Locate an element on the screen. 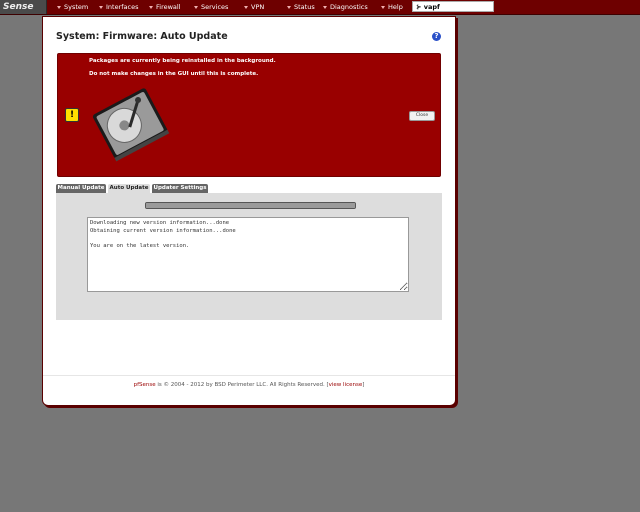 Image resolution: width=640 pixels, height=512 pixels. hostname-icon: ⊱ is located at coordinates (420, 7).